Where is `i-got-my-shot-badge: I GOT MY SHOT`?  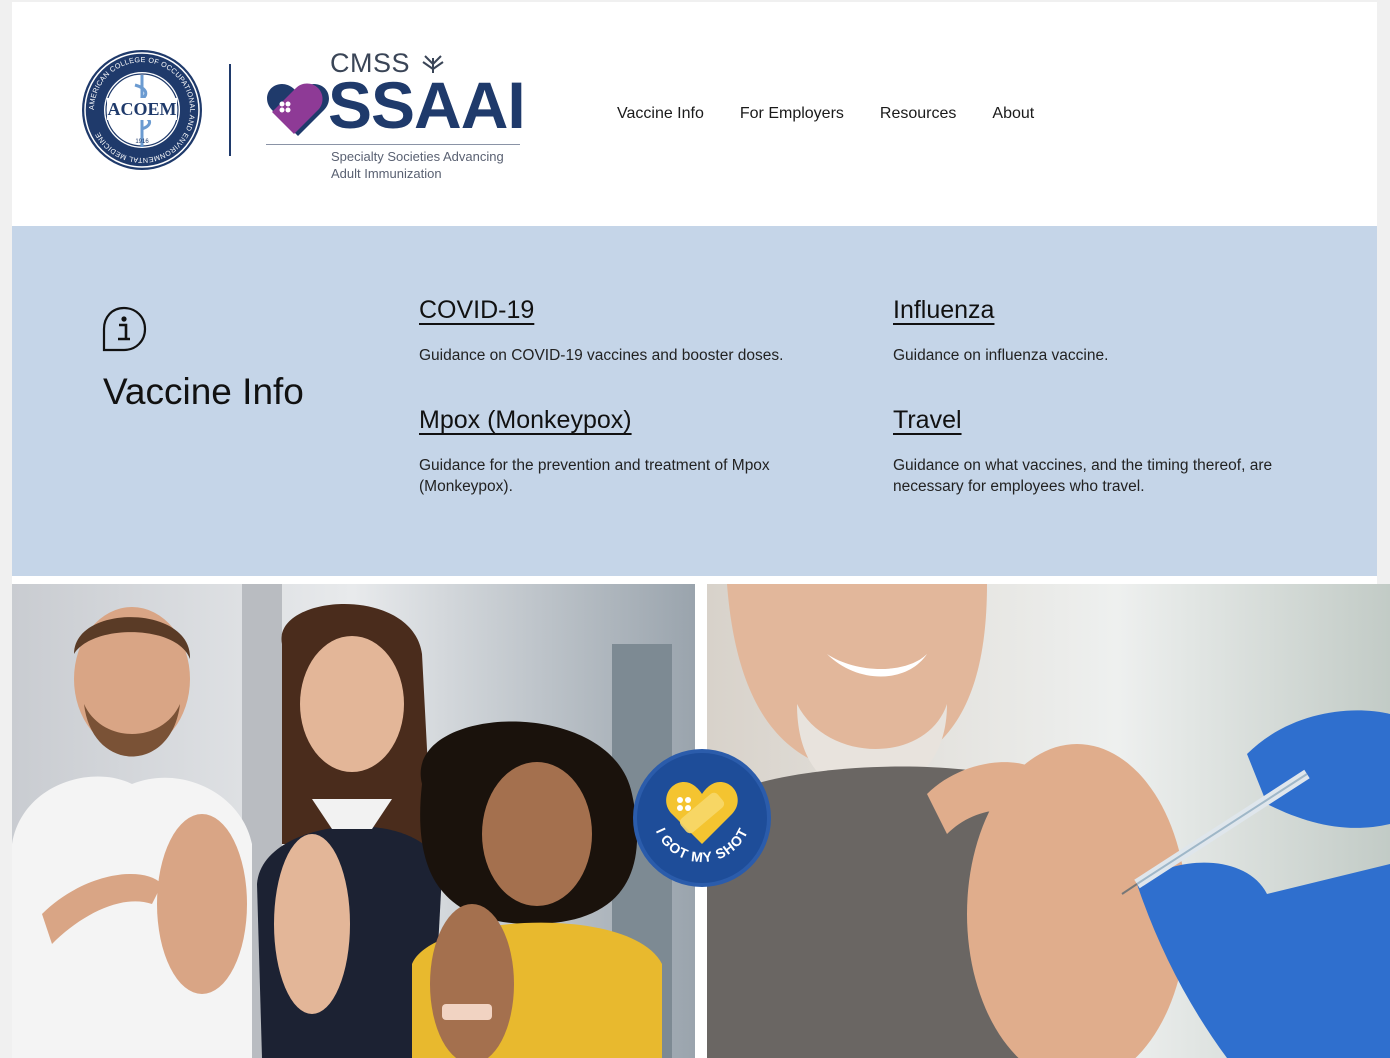
i-got-my-shot-badge: I GOT MY SHOT is located at coordinates (702, 818).